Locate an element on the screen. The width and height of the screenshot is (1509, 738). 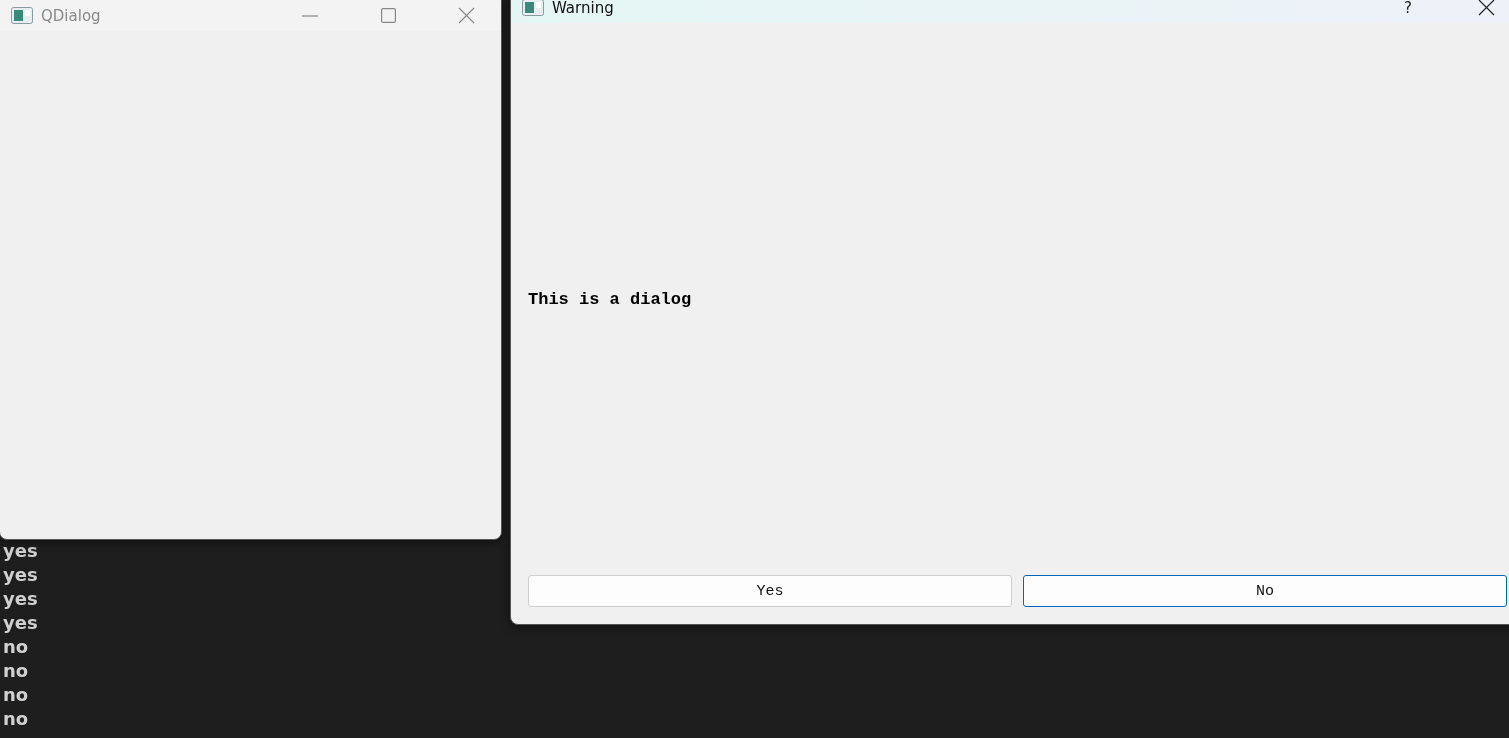
dialog-button: No is located at coordinates (1265, 591).